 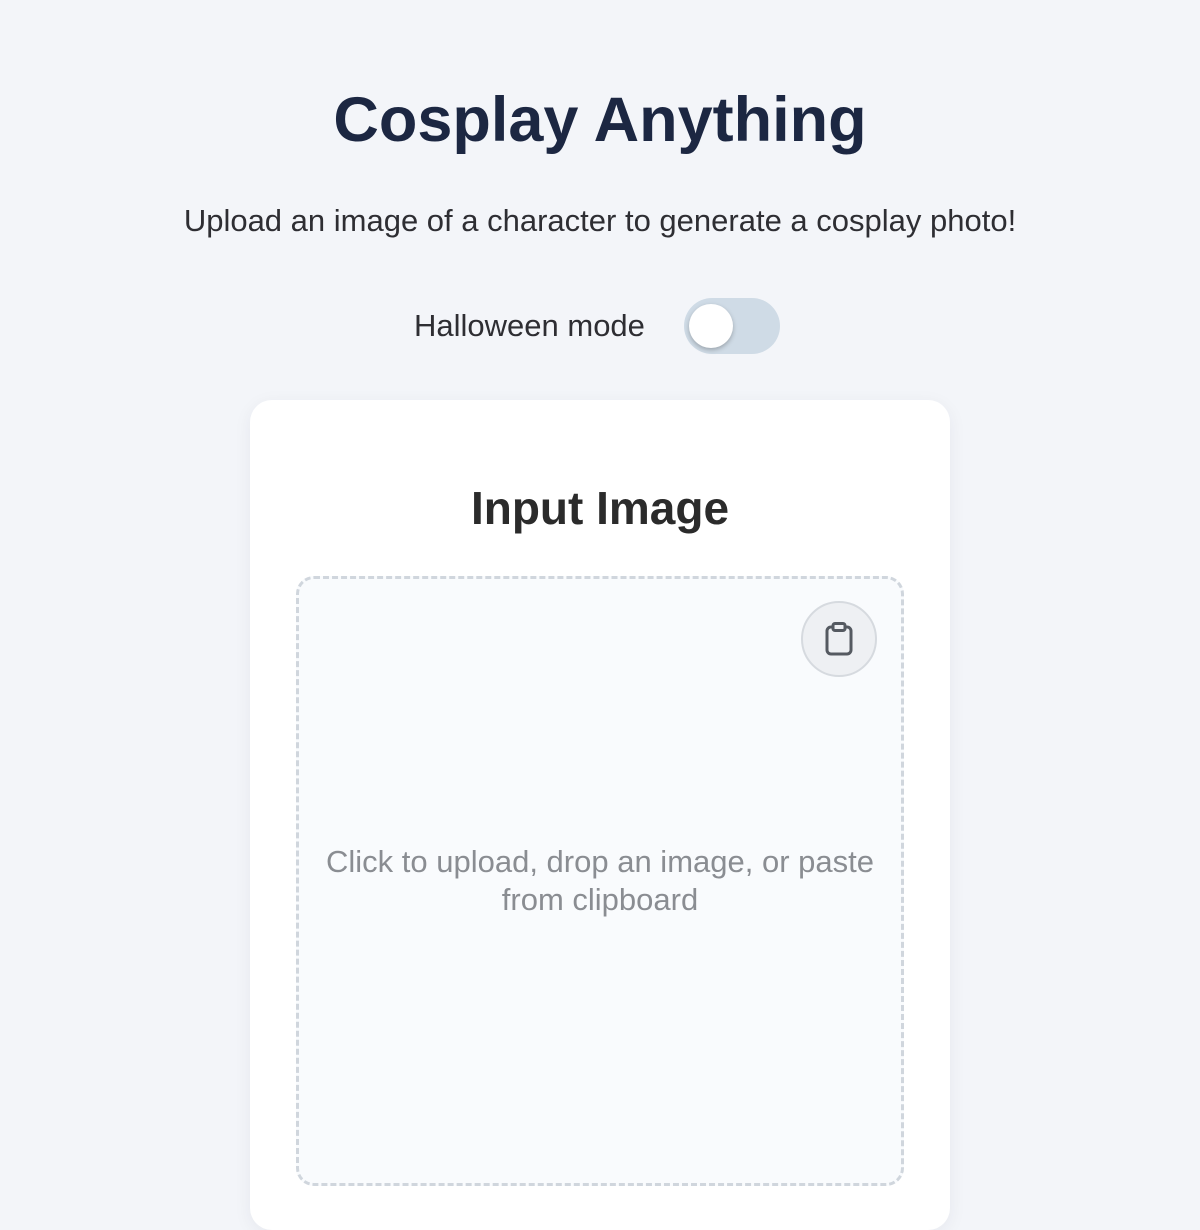 I want to click on clipboard-icon, so click(x=839, y=639).